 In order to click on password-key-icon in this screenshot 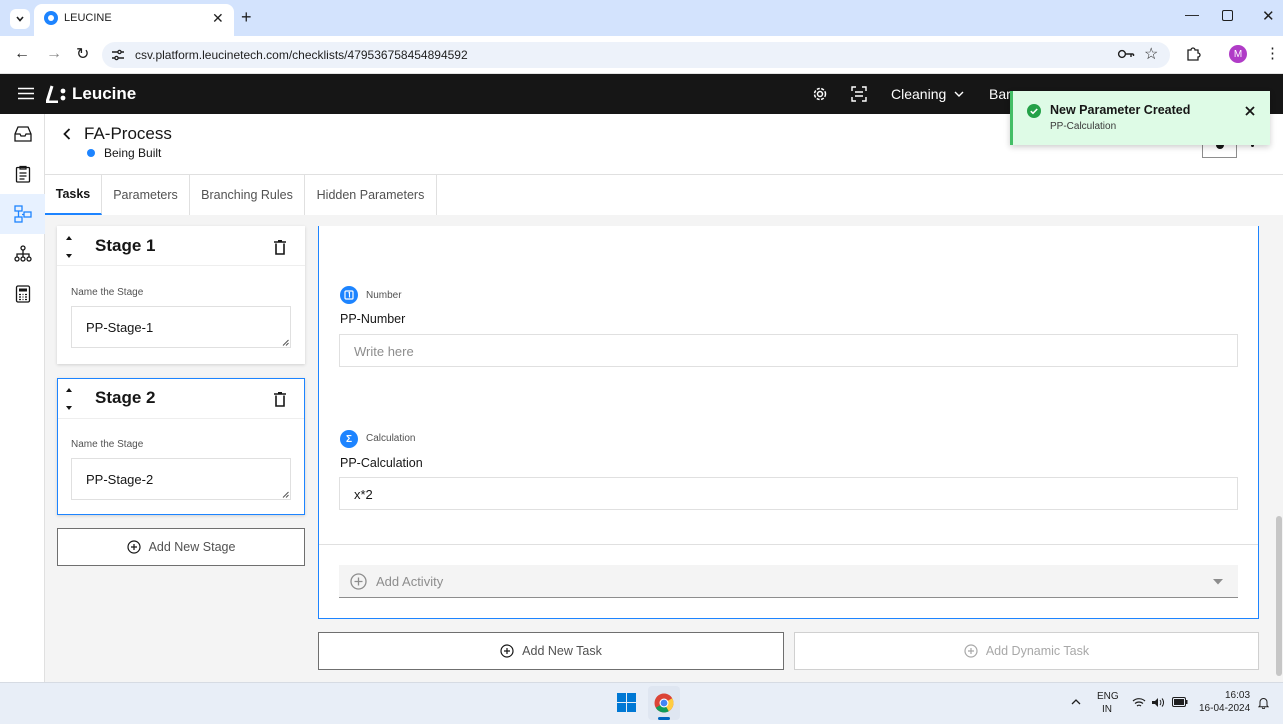, I will do `click(1126, 54)`.